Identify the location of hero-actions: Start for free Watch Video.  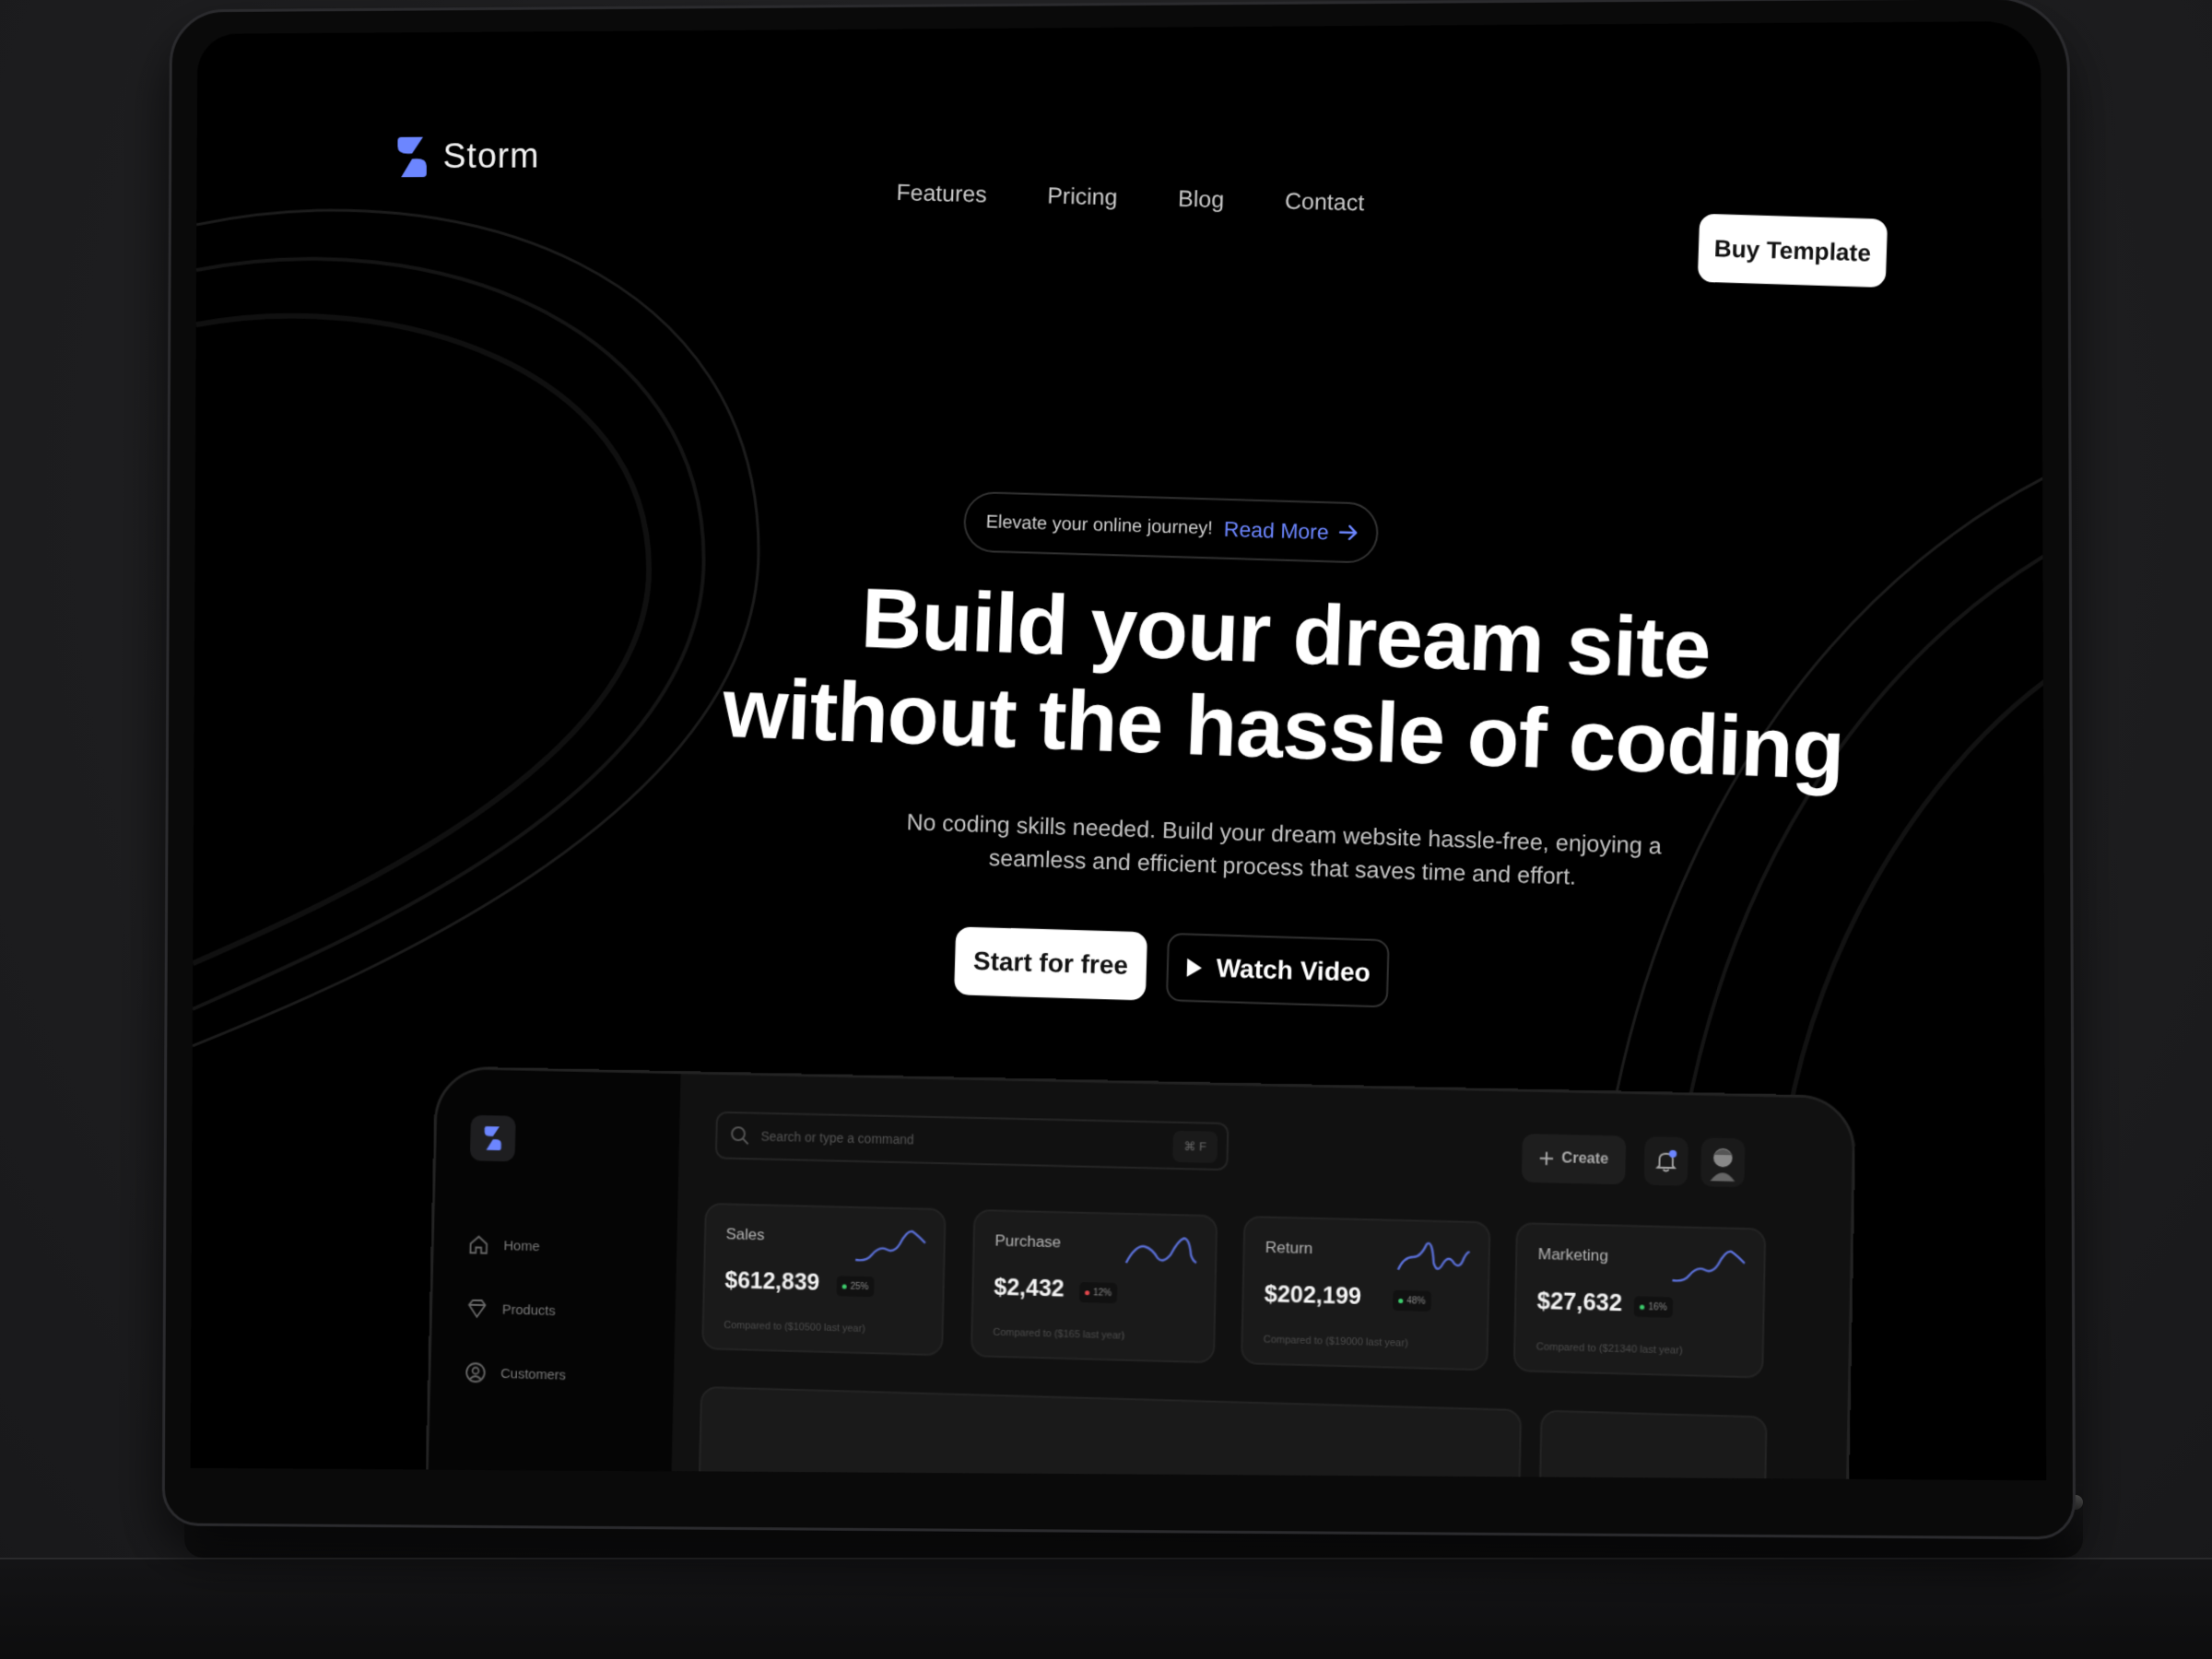
(1172, 967).